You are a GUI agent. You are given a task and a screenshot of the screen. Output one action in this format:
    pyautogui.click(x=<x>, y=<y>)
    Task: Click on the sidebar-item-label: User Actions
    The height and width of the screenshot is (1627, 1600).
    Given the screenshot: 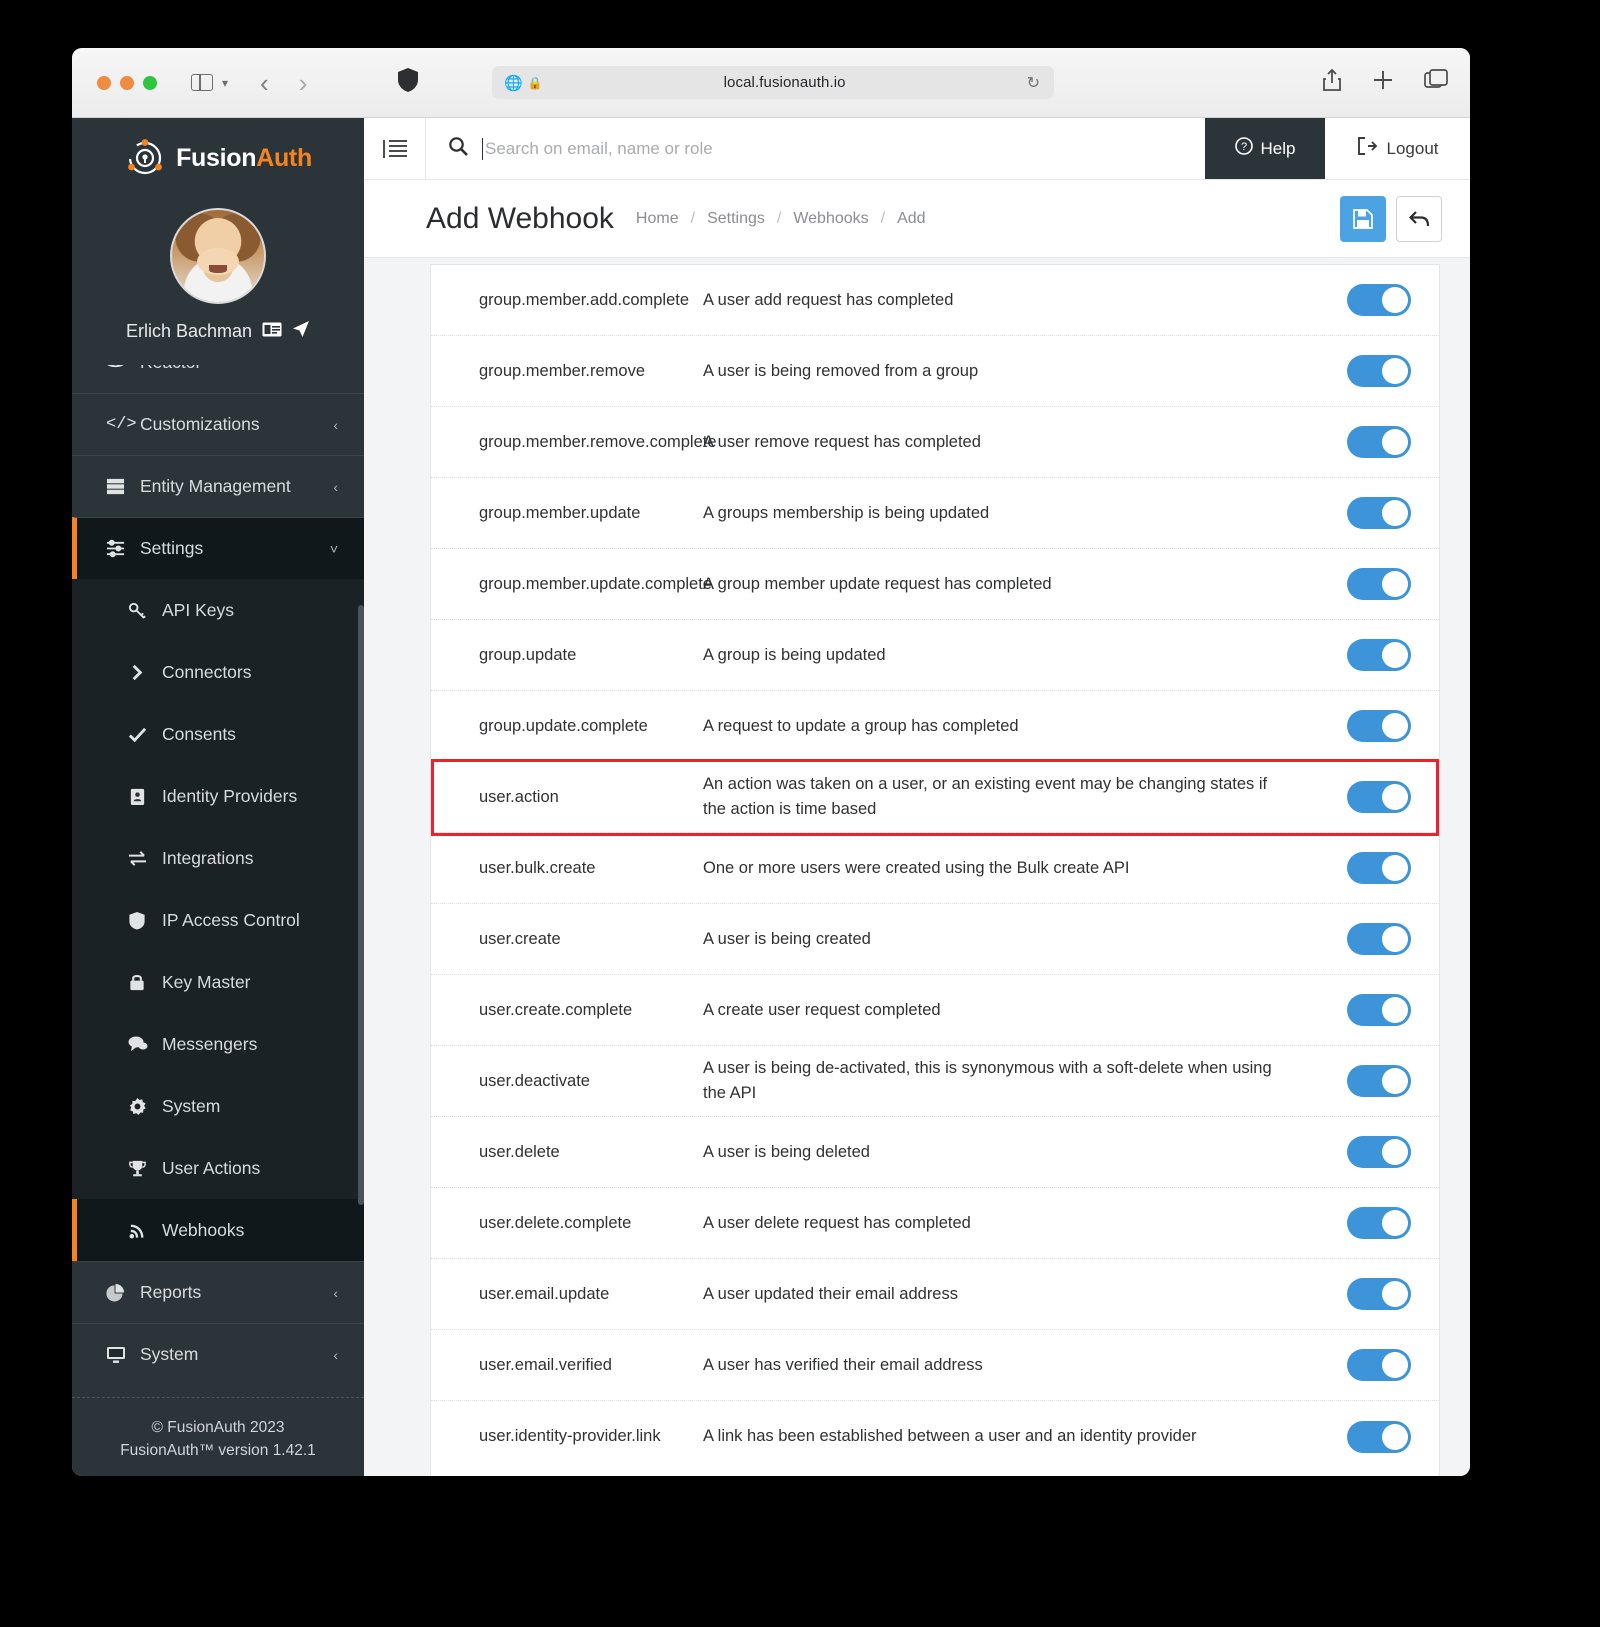 What is the action you would take?
    pyautogui.click(x=211, y=1167)
    